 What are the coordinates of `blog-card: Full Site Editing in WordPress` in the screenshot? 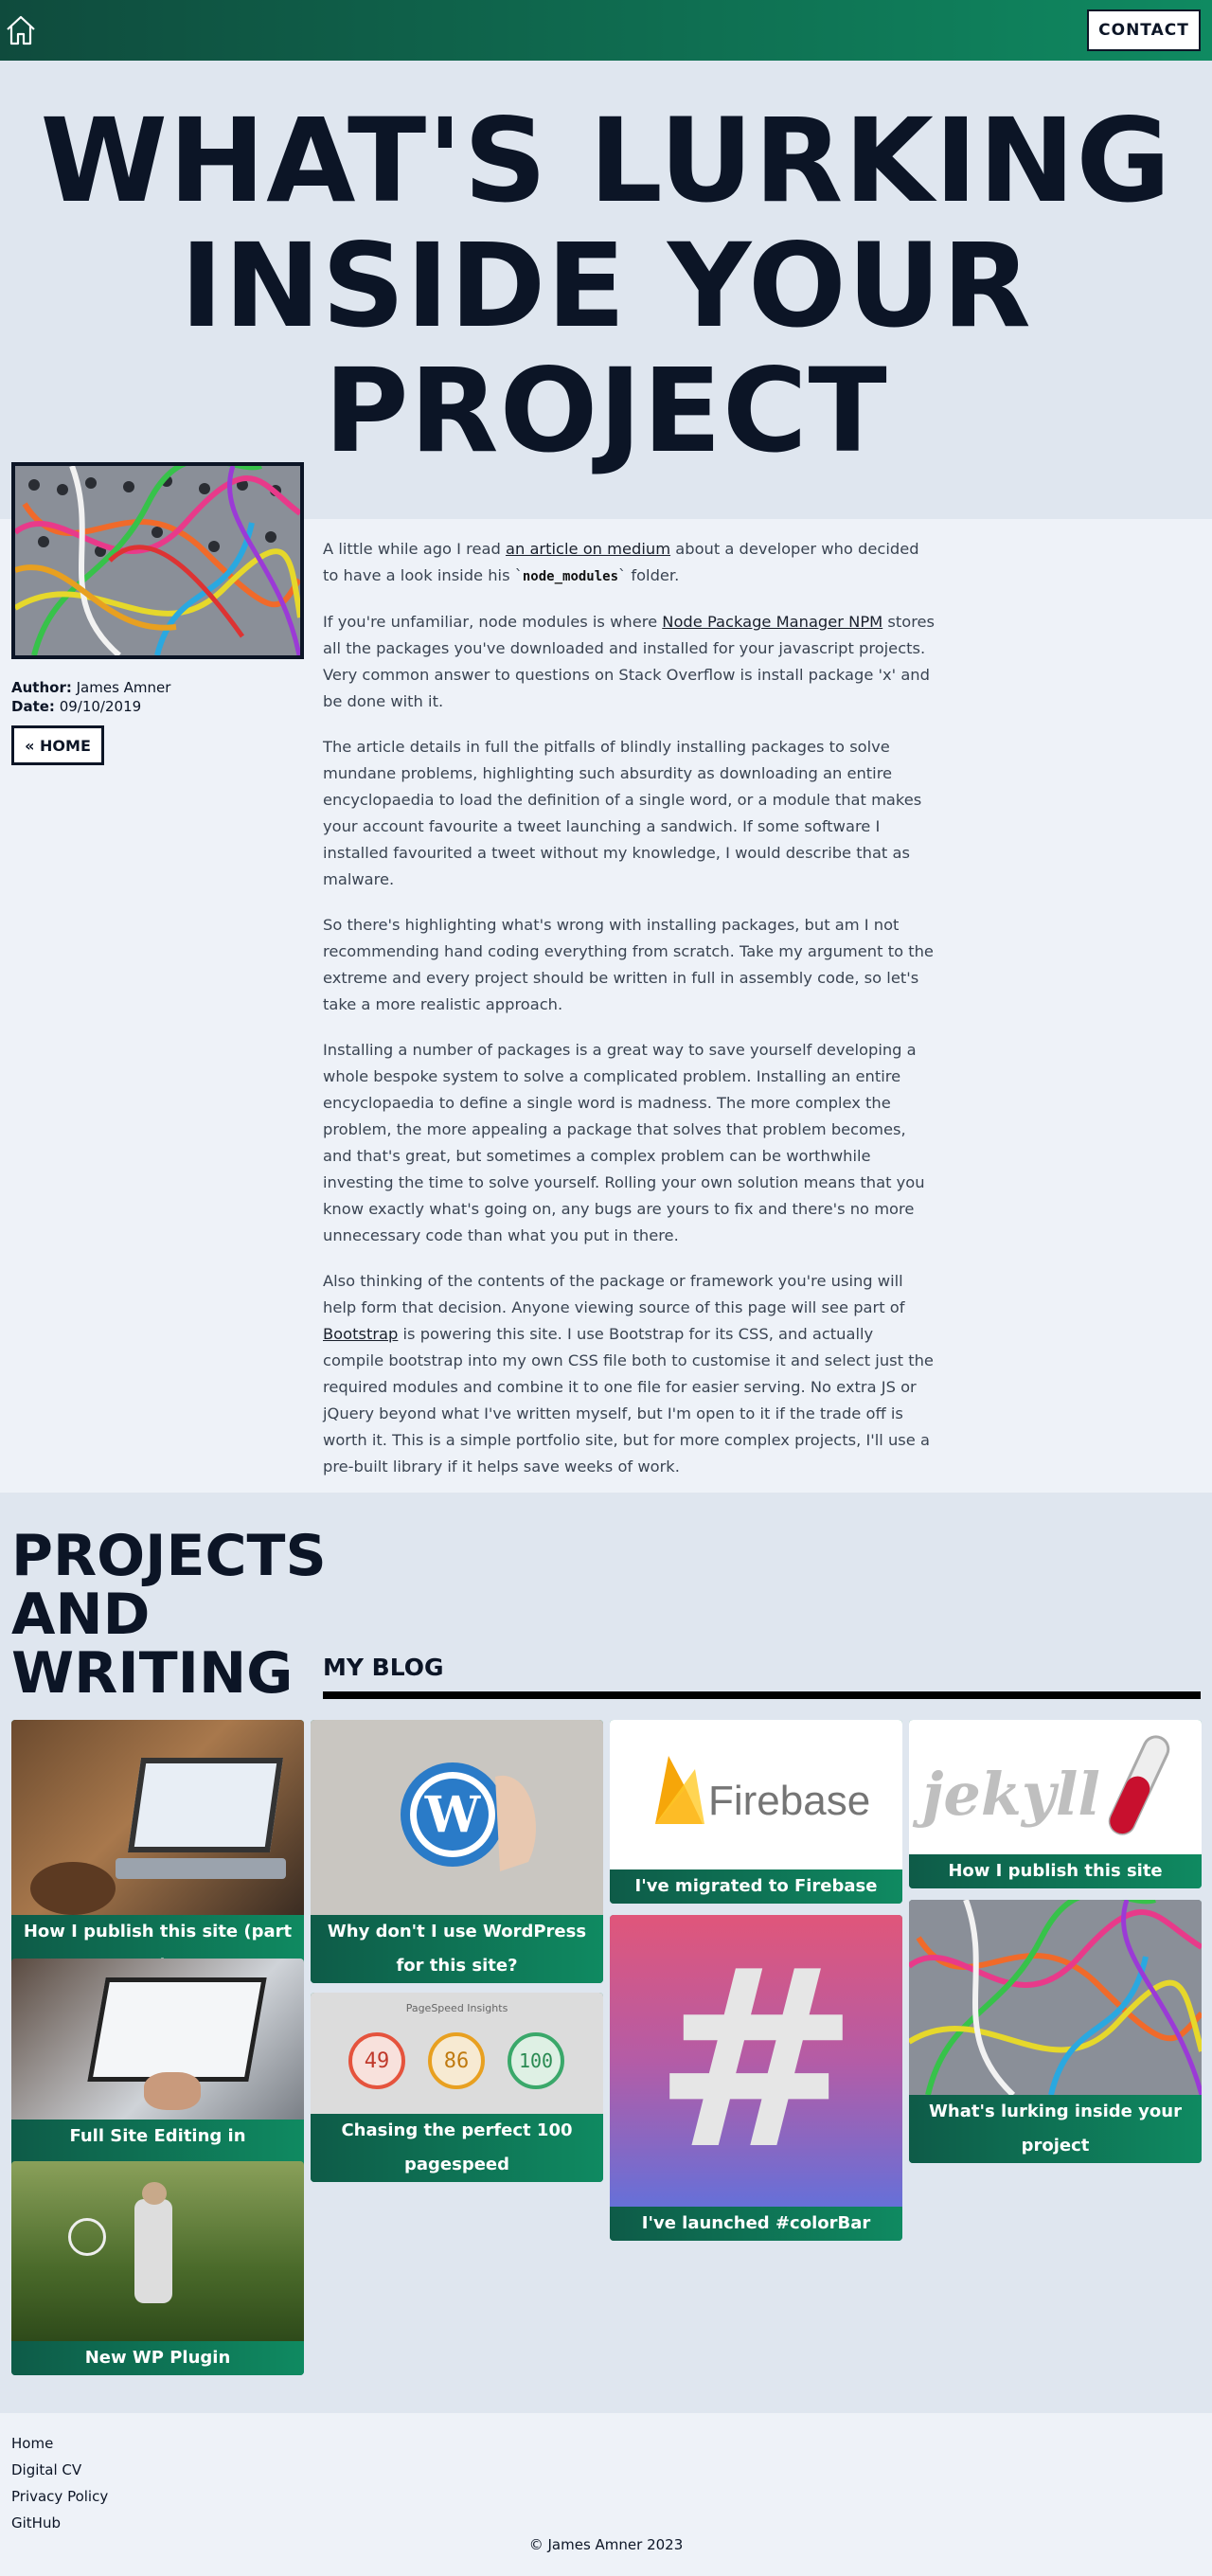 It's located at (157, 2073).